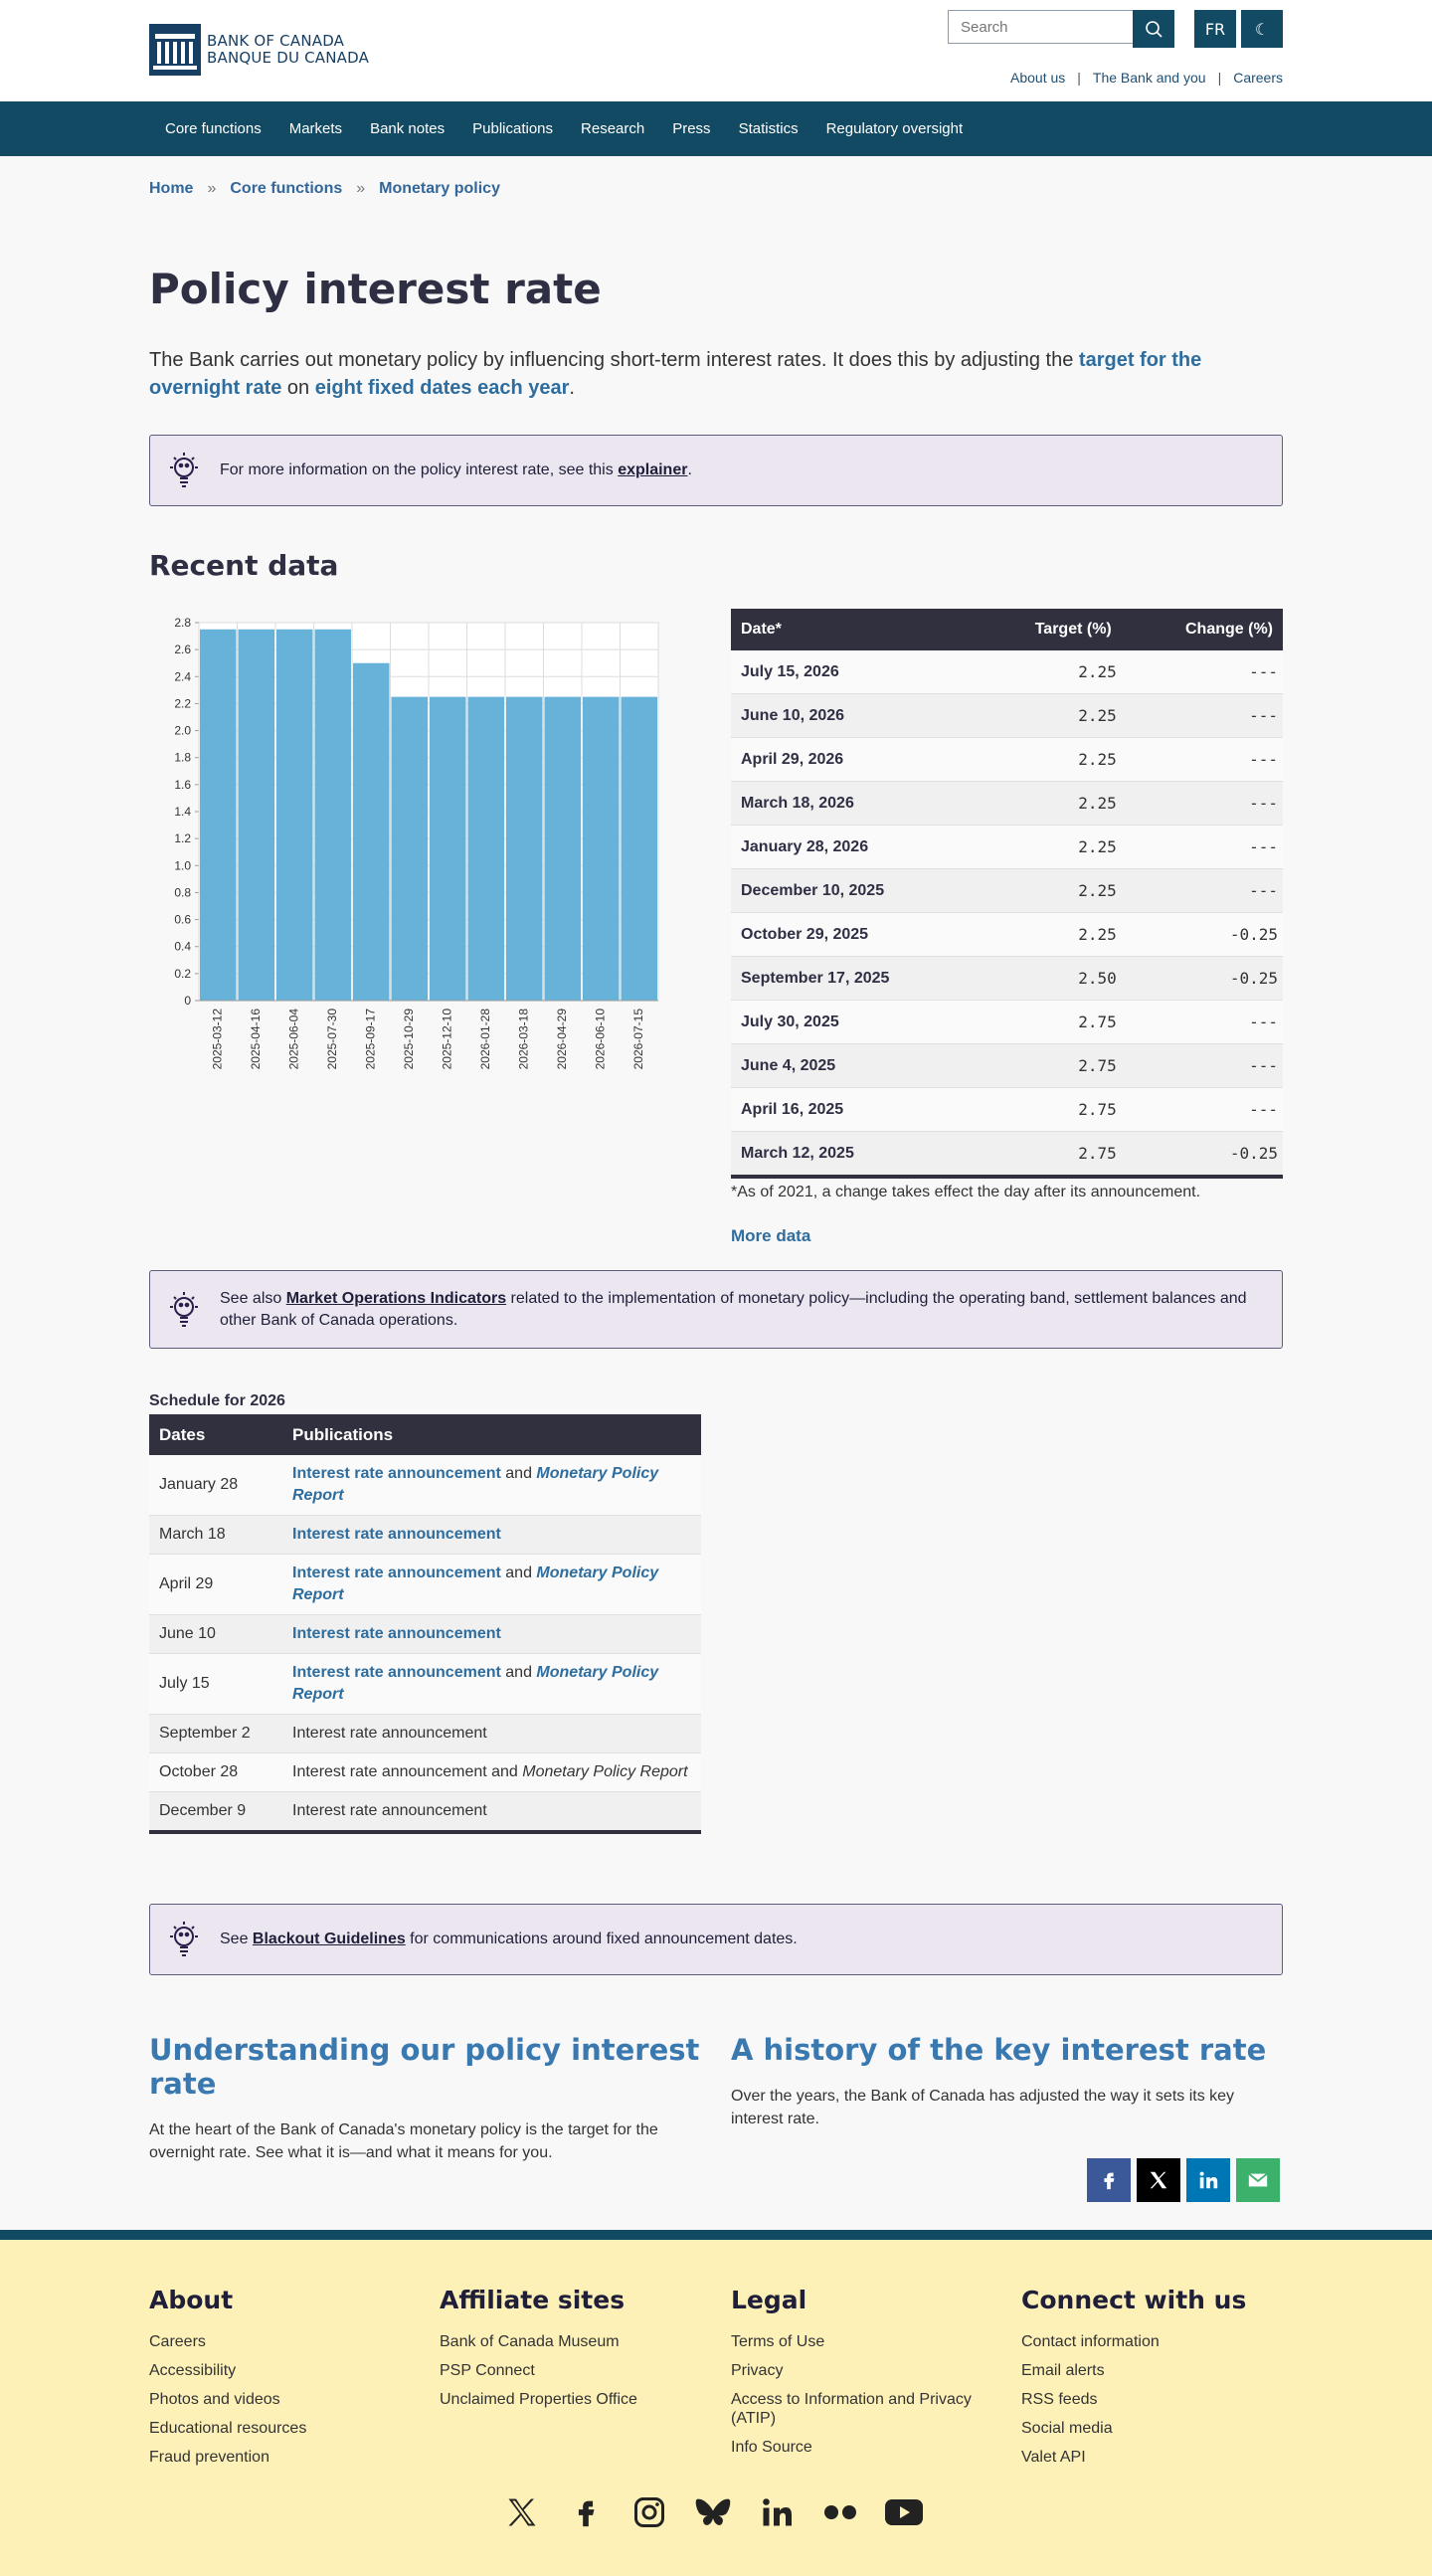 The width and height of the screenshot is (1432, 2576). What do you see at coordinates (183, 947) in the screenshot?
I see `y-tick-label: 0.4` at bounding box center [183, 947].